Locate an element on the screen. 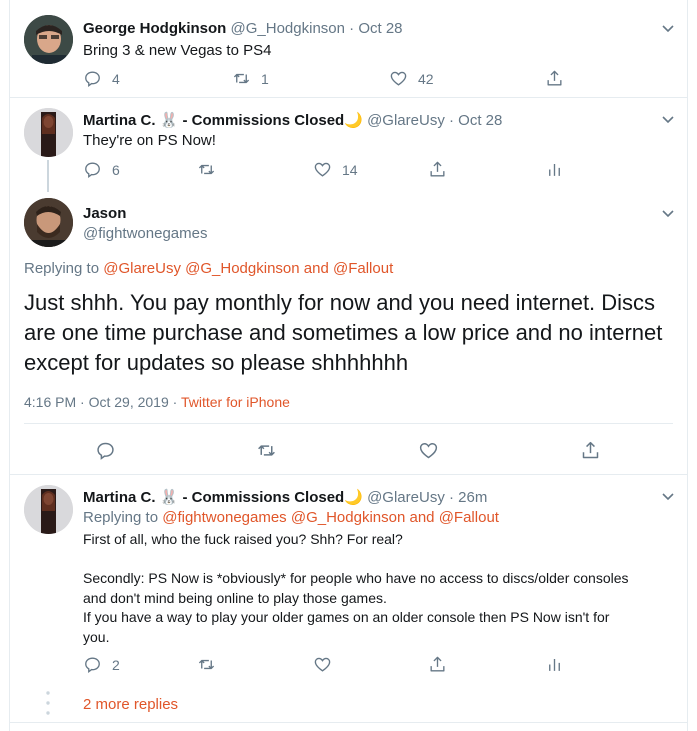 The image size is (697, 731). reply-count: 6 is located at coordinates (116, 169).